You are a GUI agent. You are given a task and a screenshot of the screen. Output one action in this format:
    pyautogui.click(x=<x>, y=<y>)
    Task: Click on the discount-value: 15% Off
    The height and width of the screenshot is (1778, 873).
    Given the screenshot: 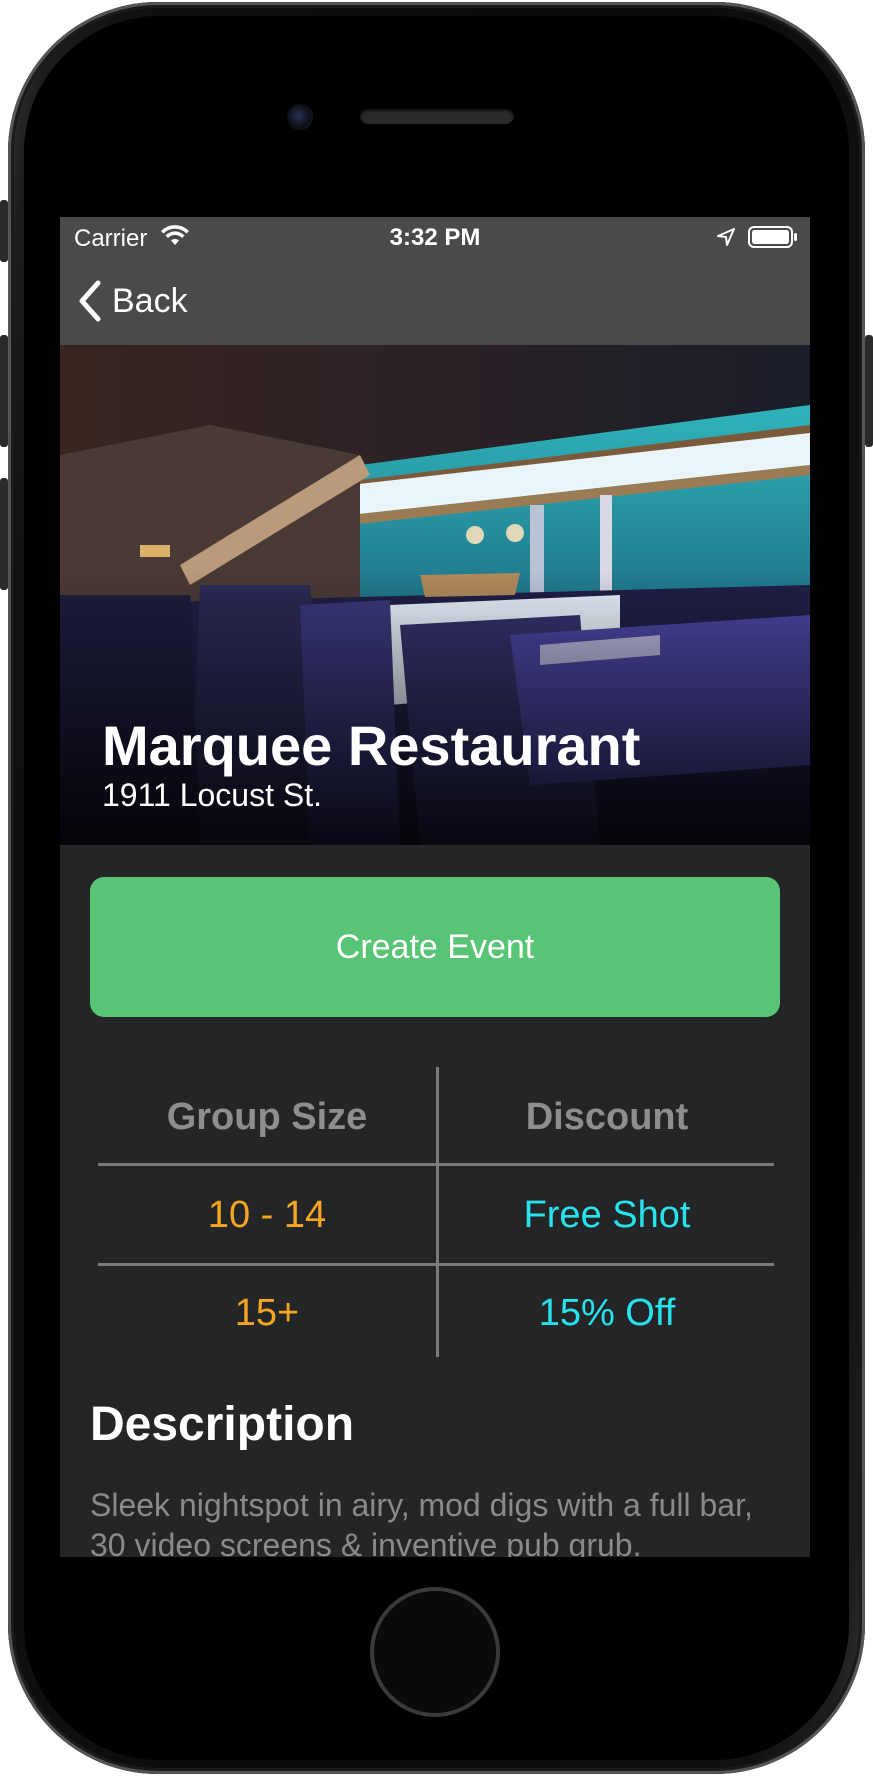 What is the action you would take?
    pyautogui.click(x=607, y=1312)
    